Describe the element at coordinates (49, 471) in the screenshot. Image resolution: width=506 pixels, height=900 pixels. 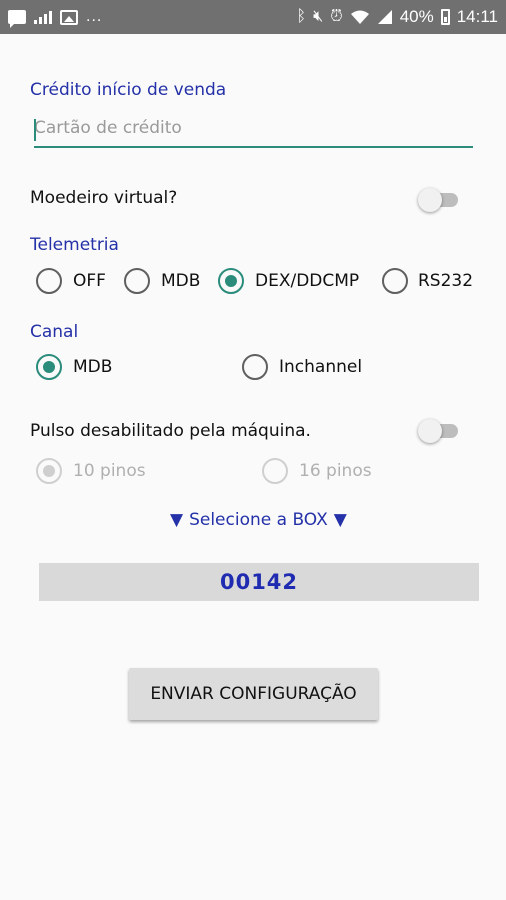
I see `pulse-10-pins-radio` at that location.